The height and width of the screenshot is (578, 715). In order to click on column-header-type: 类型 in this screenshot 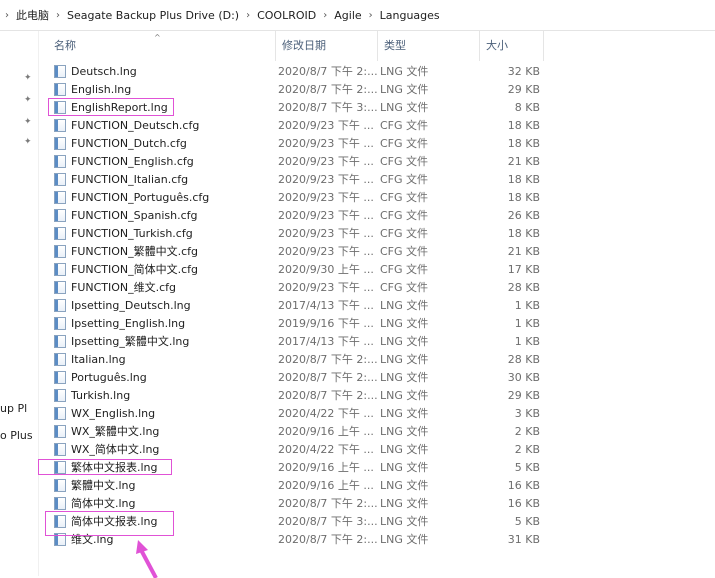, I will do `click(429, 46)`.